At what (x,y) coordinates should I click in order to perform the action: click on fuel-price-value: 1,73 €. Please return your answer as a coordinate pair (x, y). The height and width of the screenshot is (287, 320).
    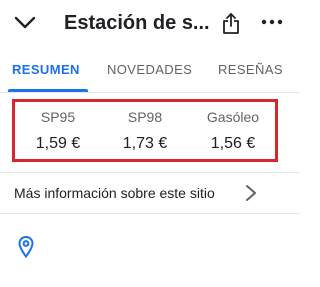
    Looking at the image, I should click on (145, 143).